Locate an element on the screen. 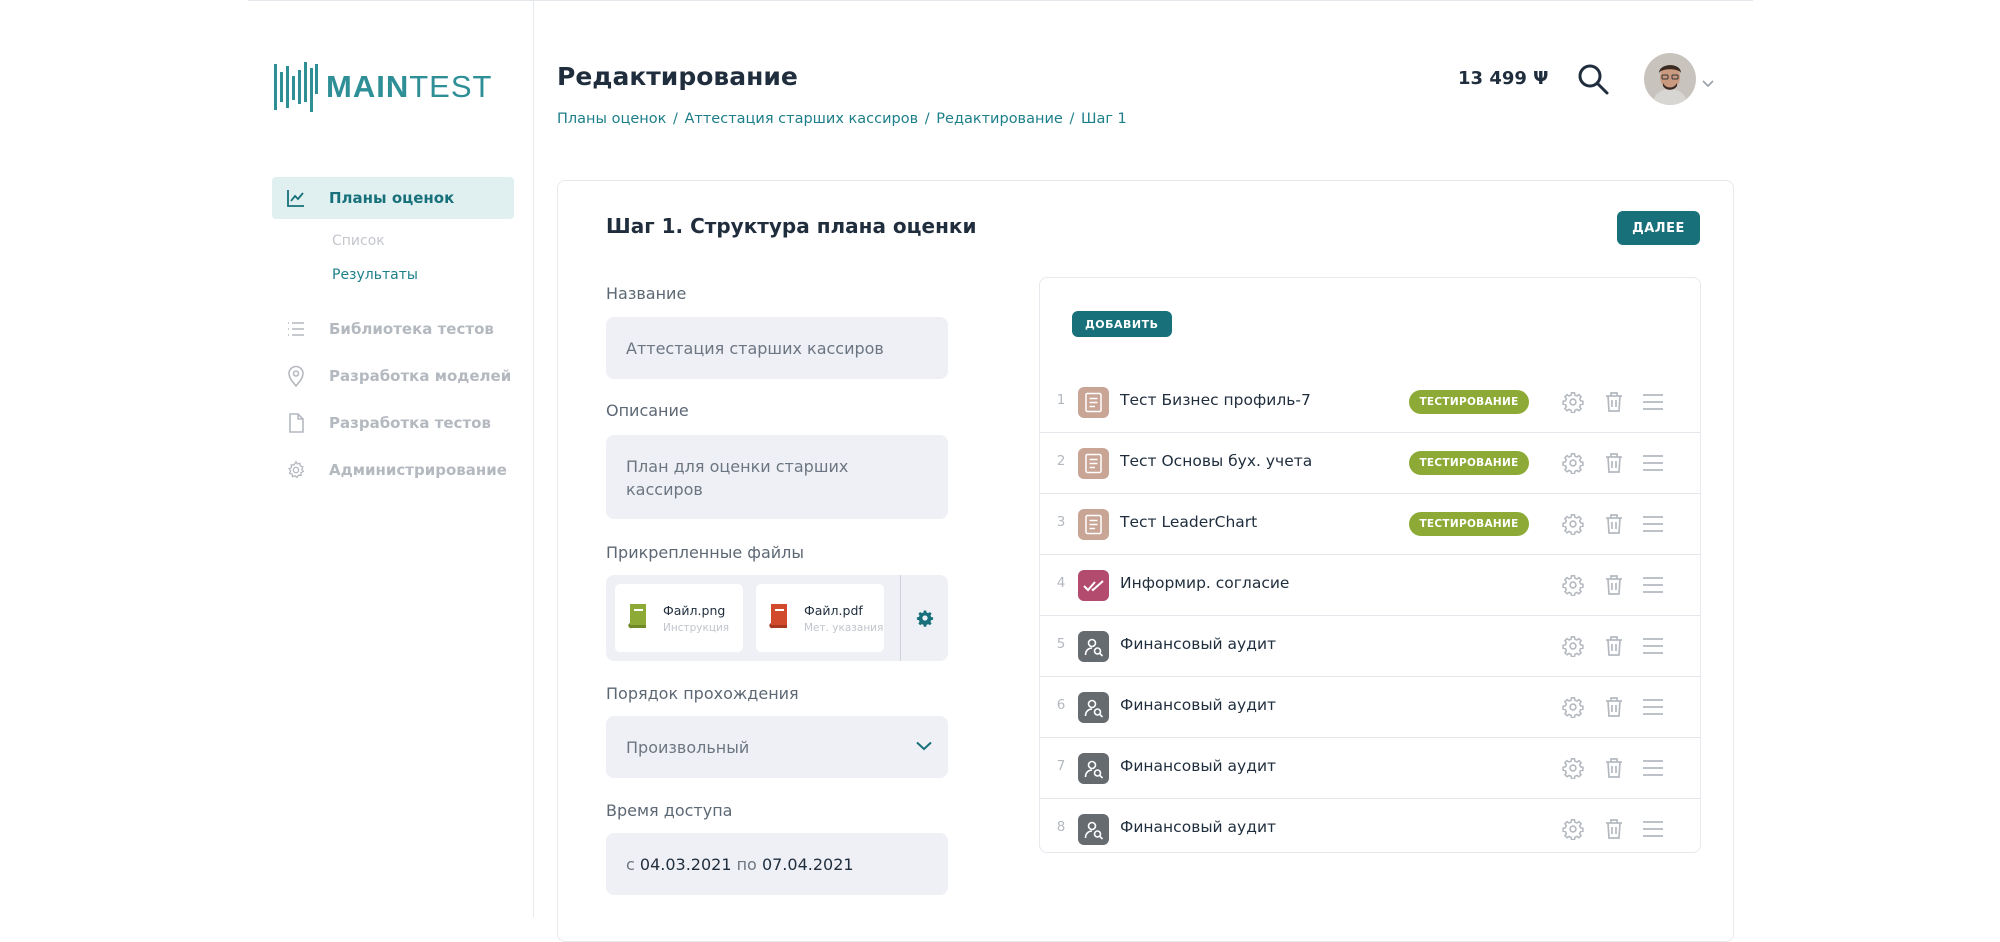 The width and height of the screenshot is (2000, 942). row-number: 4 is located at coordinates (1061, 583).